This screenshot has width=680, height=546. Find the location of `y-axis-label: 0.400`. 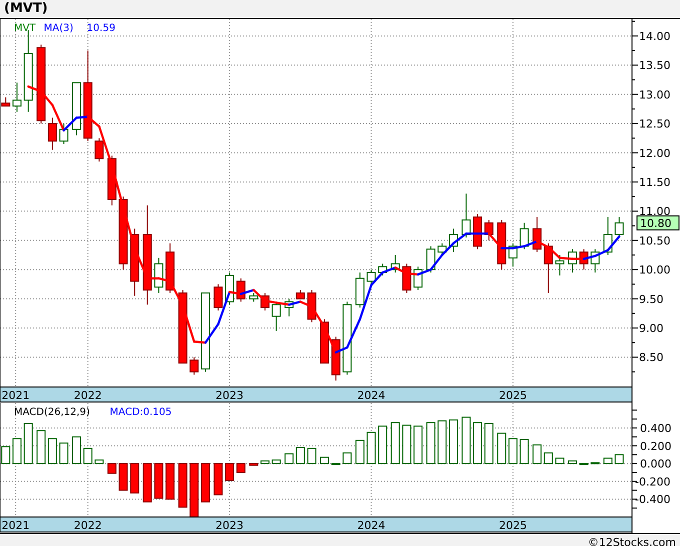

y-axis-label: 0.400 is located at coordinates (656, 428).